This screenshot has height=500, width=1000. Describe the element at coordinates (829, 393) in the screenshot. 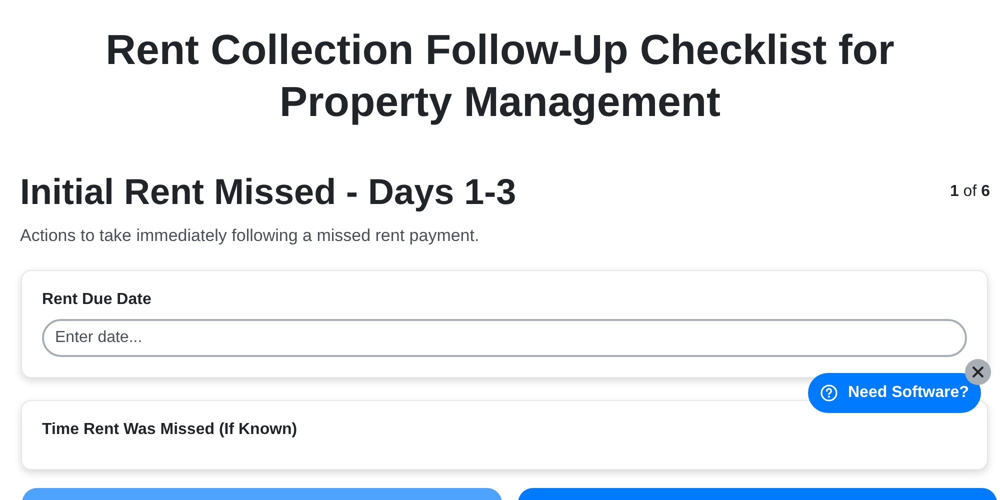

I see `question-icon` at that location.